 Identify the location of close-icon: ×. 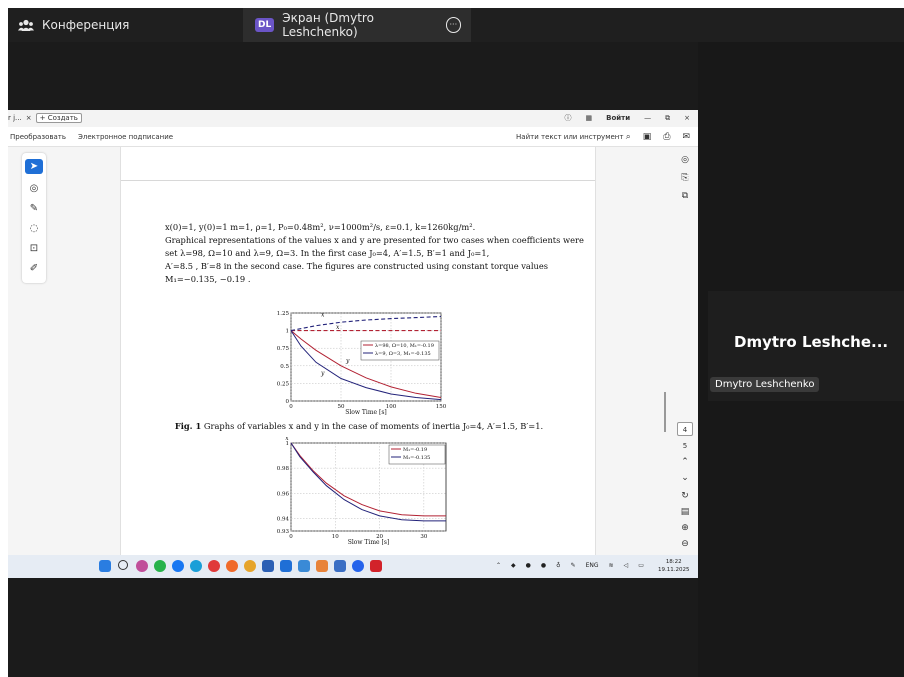
(687, 118).